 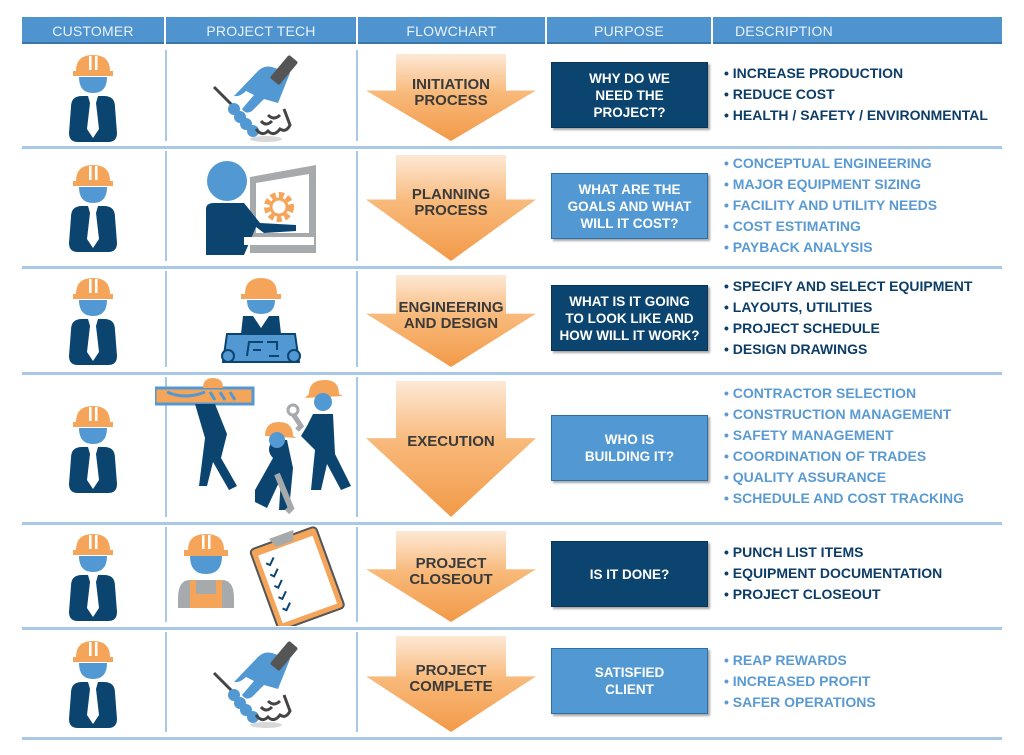 I want to click on flowchart-step-line: EXECUTION, so click(x=451, y=442).